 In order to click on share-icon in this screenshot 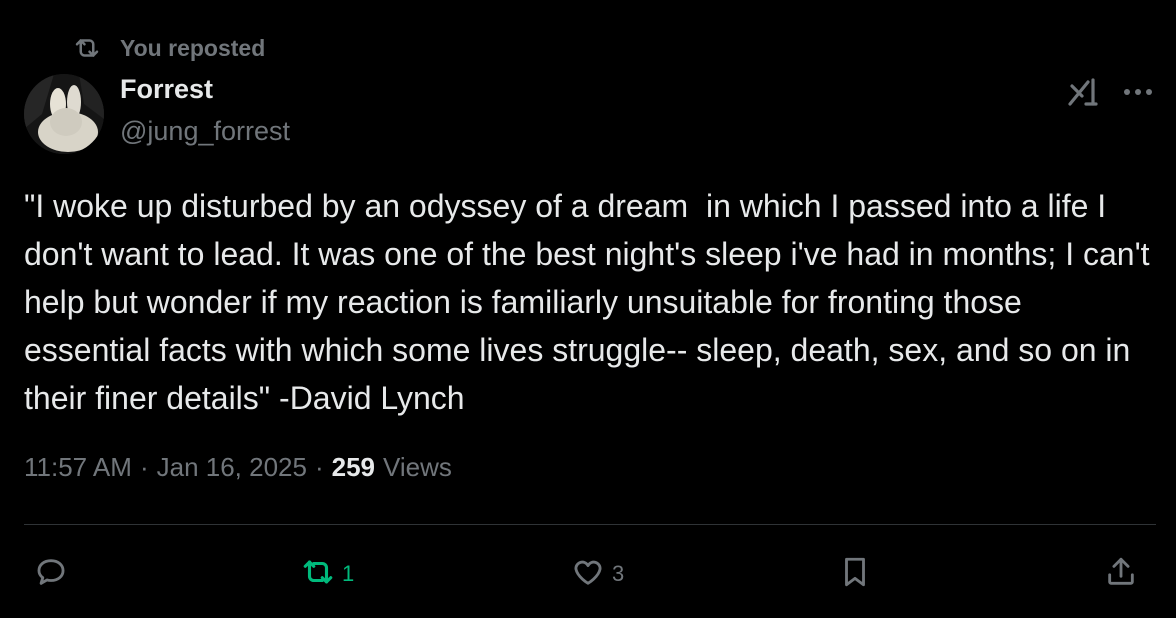, I will do `click(1121, 574)`.